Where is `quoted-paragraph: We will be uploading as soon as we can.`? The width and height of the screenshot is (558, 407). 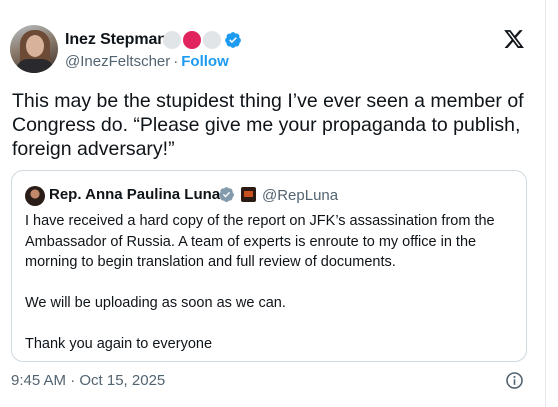
quoted-paragraph: We will be uploading as soon as we can. is located at coordinates (155, 303).